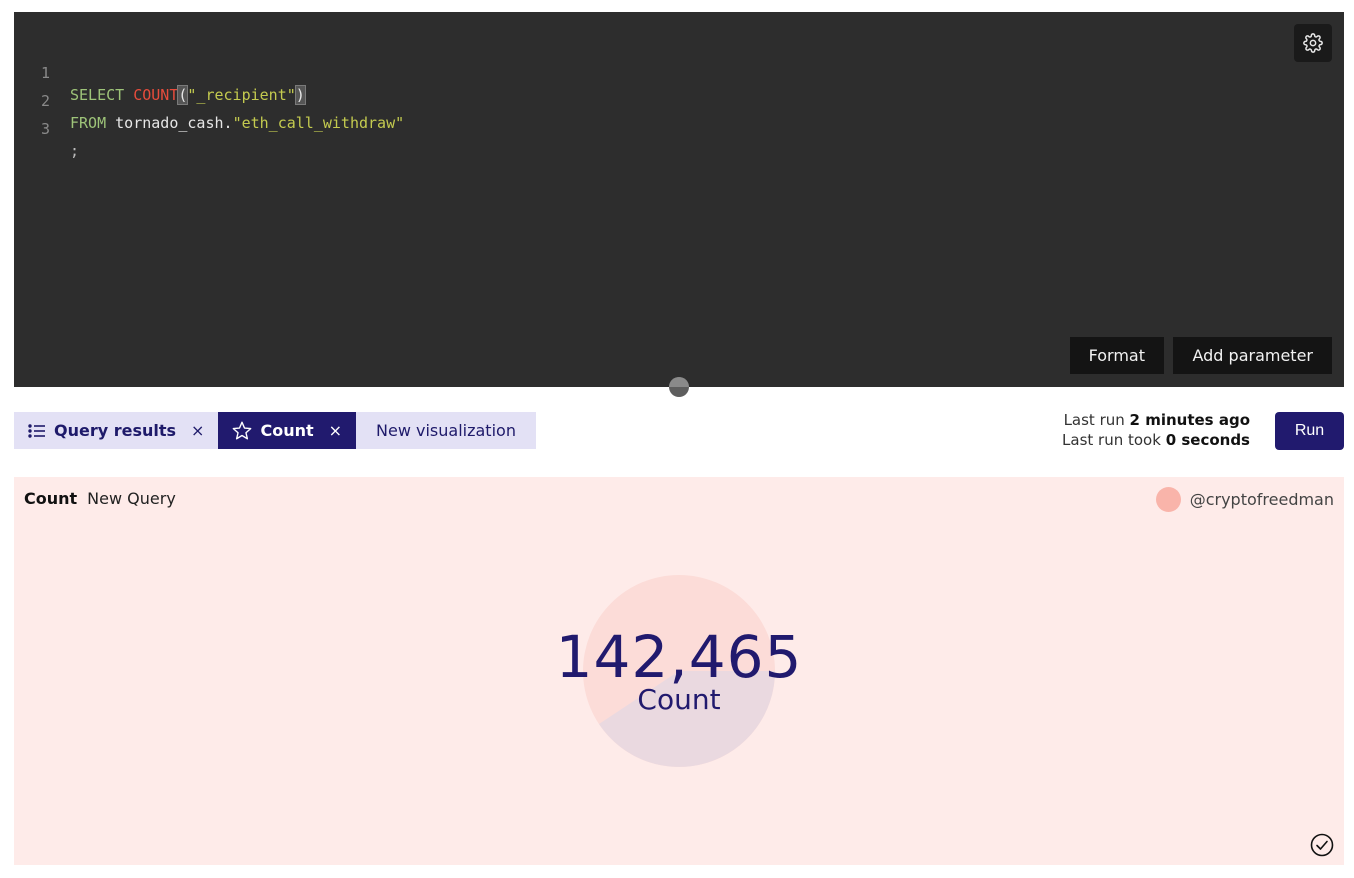 Image resolution: width=1354 pixels, height=878 pixels. I want to click on tab-query-results: Query results ×, so click(116, 430).